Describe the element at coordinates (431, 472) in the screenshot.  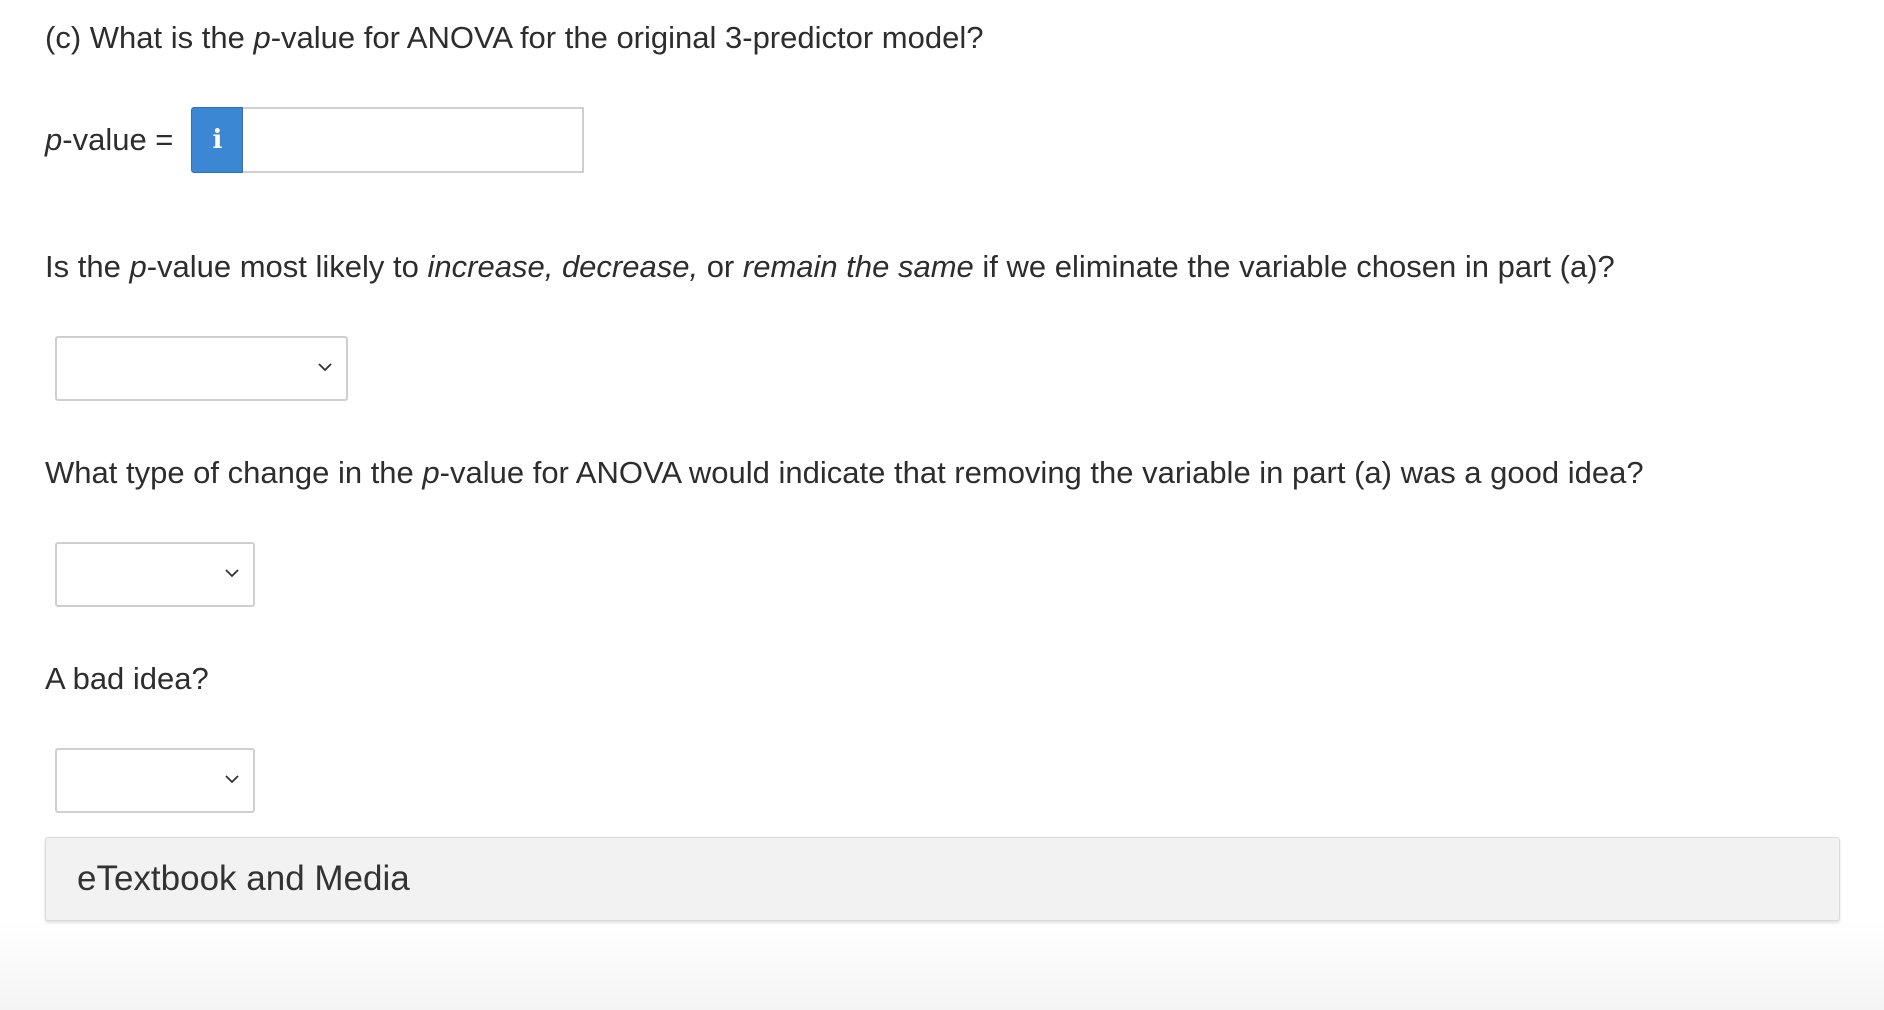
I see `question-good-p: p` at that location.